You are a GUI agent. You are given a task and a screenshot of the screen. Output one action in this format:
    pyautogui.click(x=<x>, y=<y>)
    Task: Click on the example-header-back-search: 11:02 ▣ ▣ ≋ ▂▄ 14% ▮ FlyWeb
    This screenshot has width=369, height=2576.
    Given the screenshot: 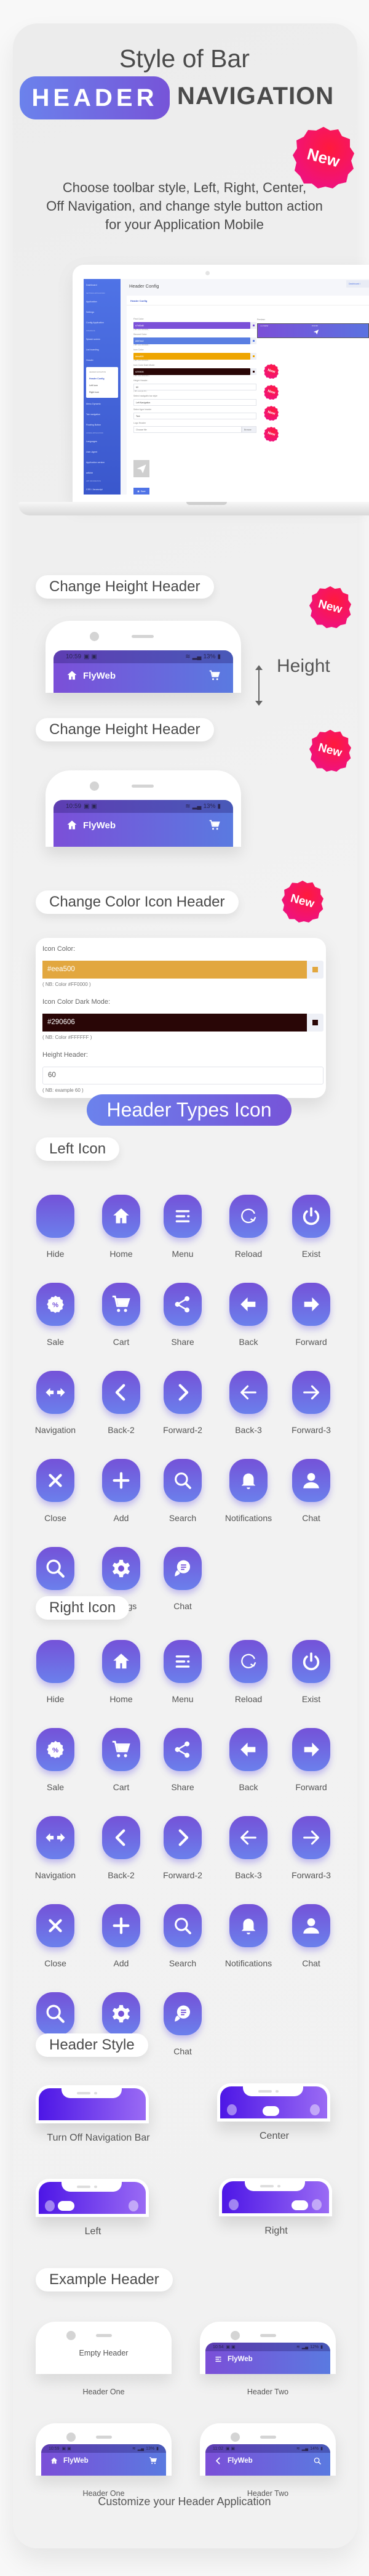 What is the action you would take?
    pyautogui.click(x=268, y=2449)
    